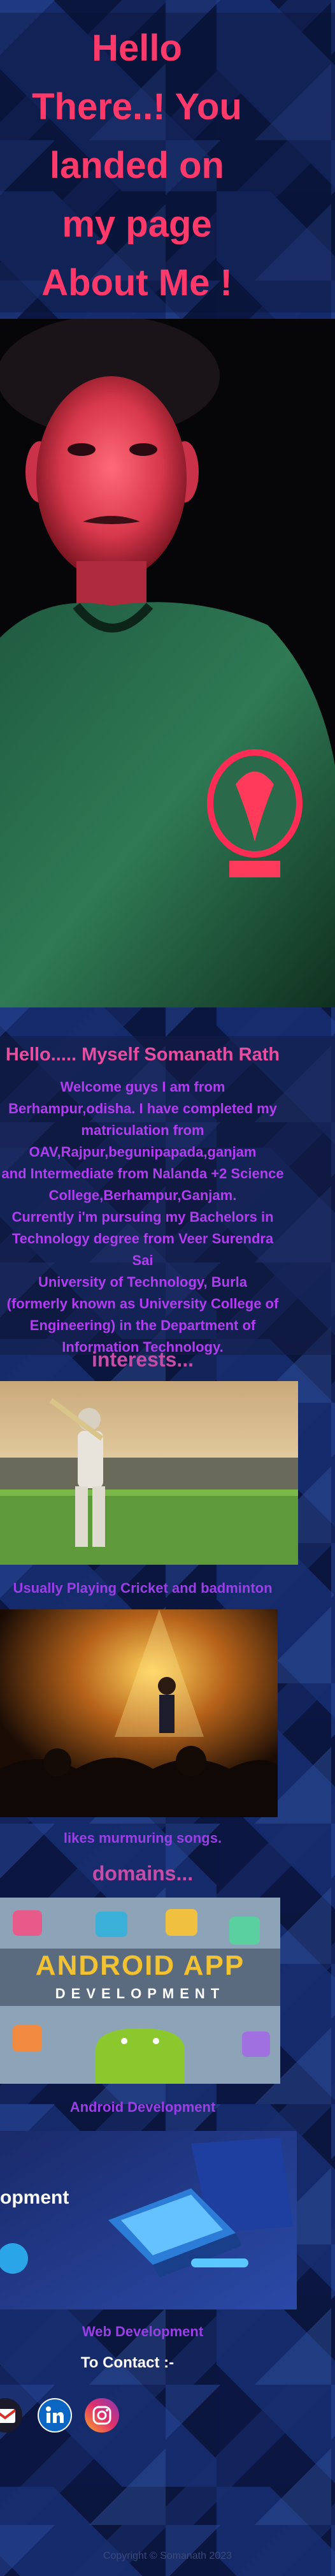  Describe the element at coordinates (142, 1195) in the screenshot. I see `about-line: College,Berhampur,Ganjam.` at that location.